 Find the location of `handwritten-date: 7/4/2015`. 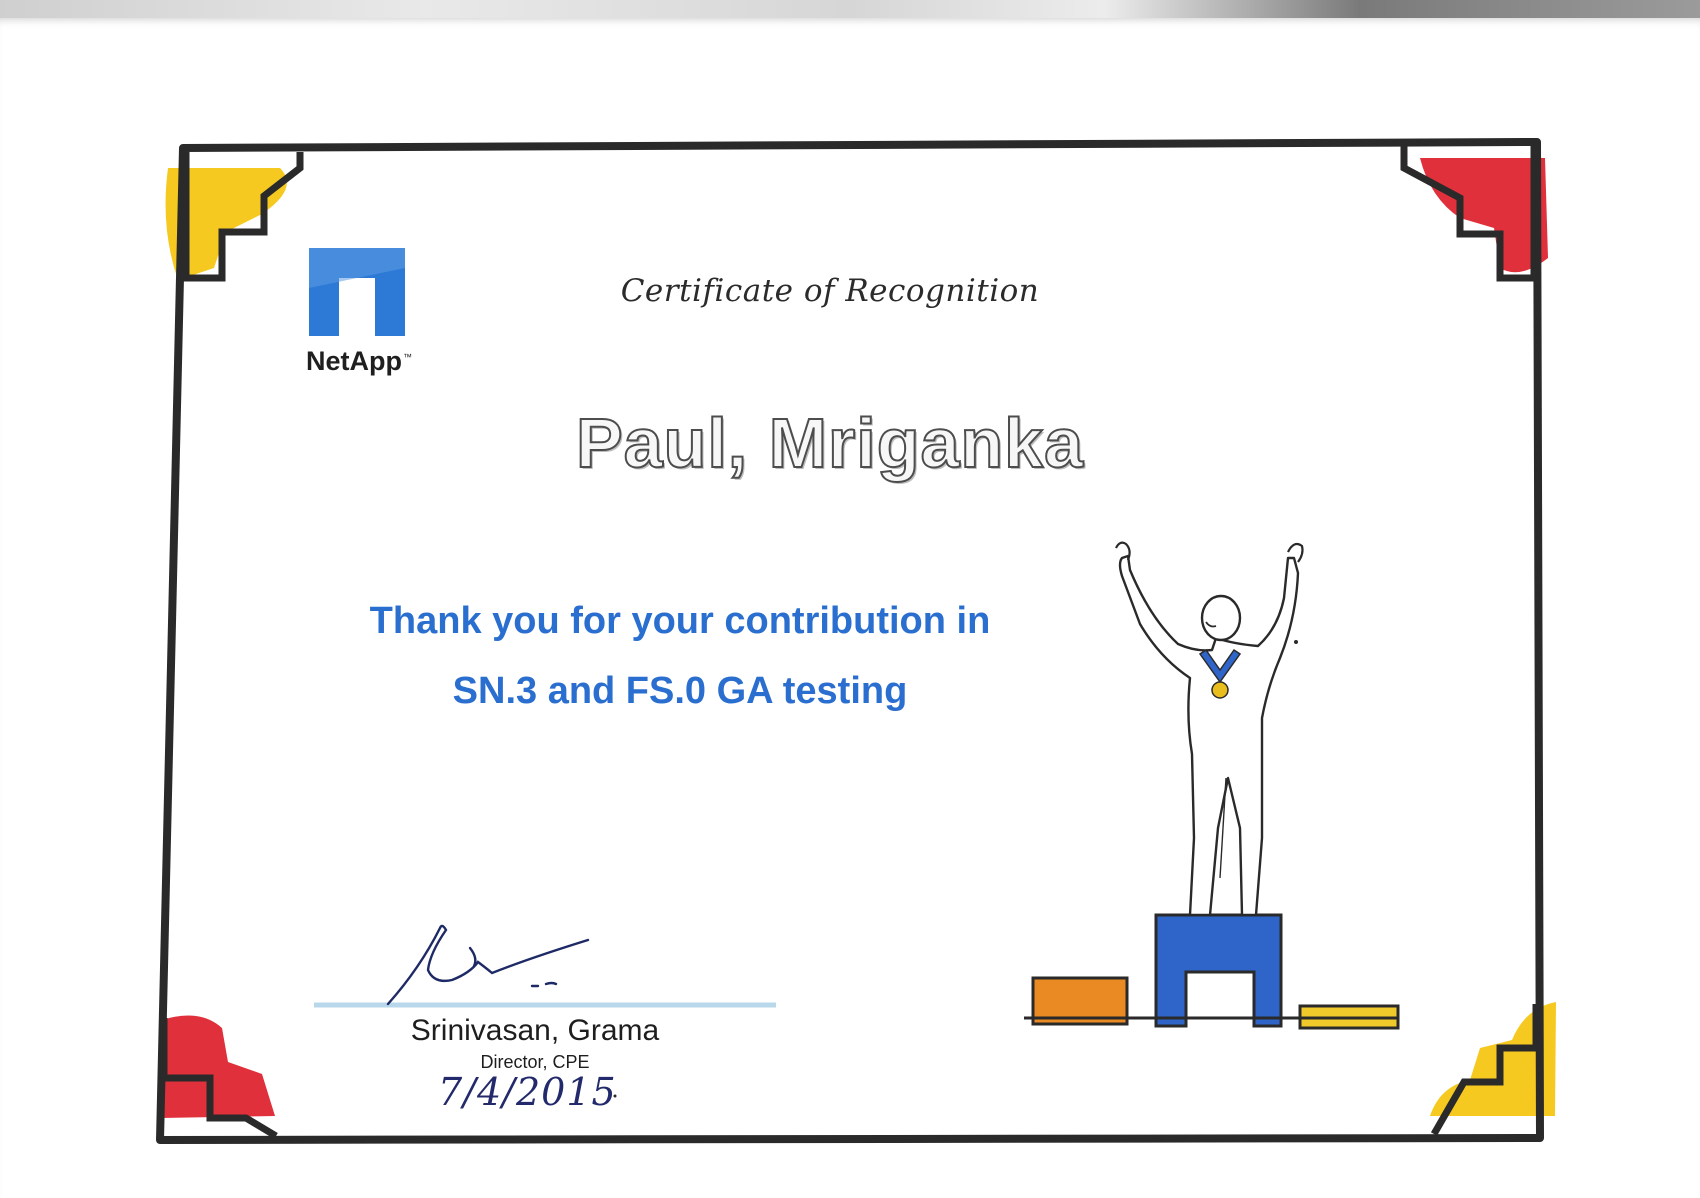

handwritten-date: 7/4/2015 is located at coordinates (527, 1092).